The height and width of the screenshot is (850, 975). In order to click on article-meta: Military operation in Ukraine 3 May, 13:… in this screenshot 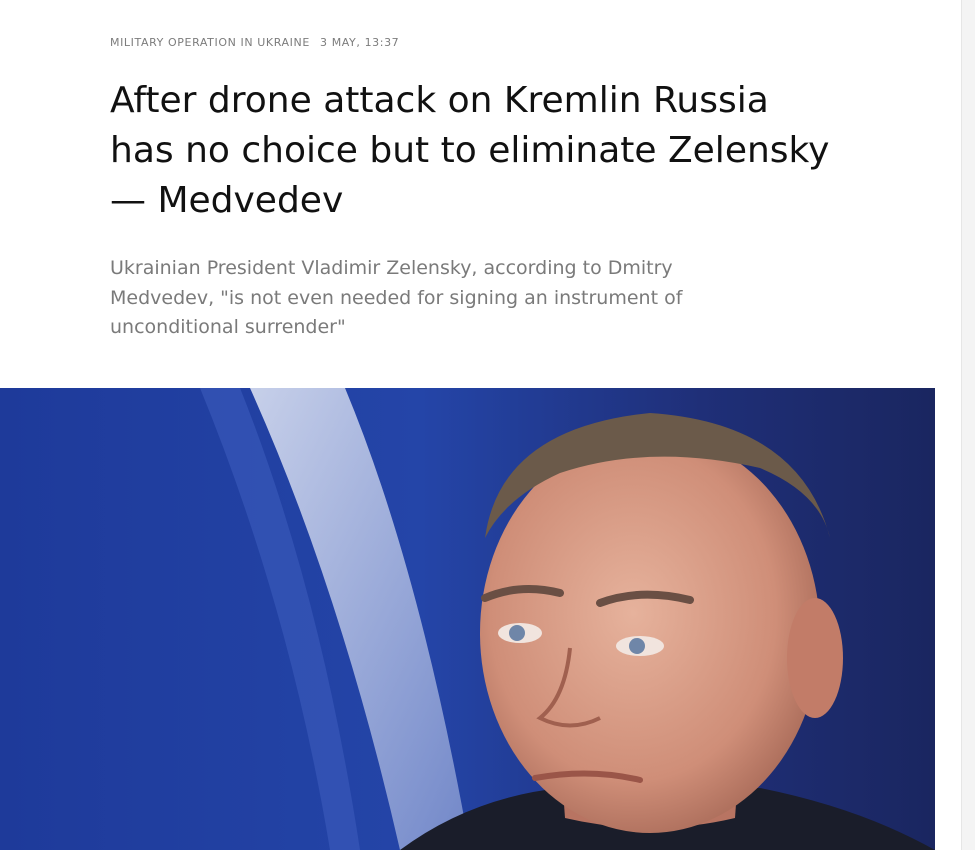, I will do `click(254, 42)`.